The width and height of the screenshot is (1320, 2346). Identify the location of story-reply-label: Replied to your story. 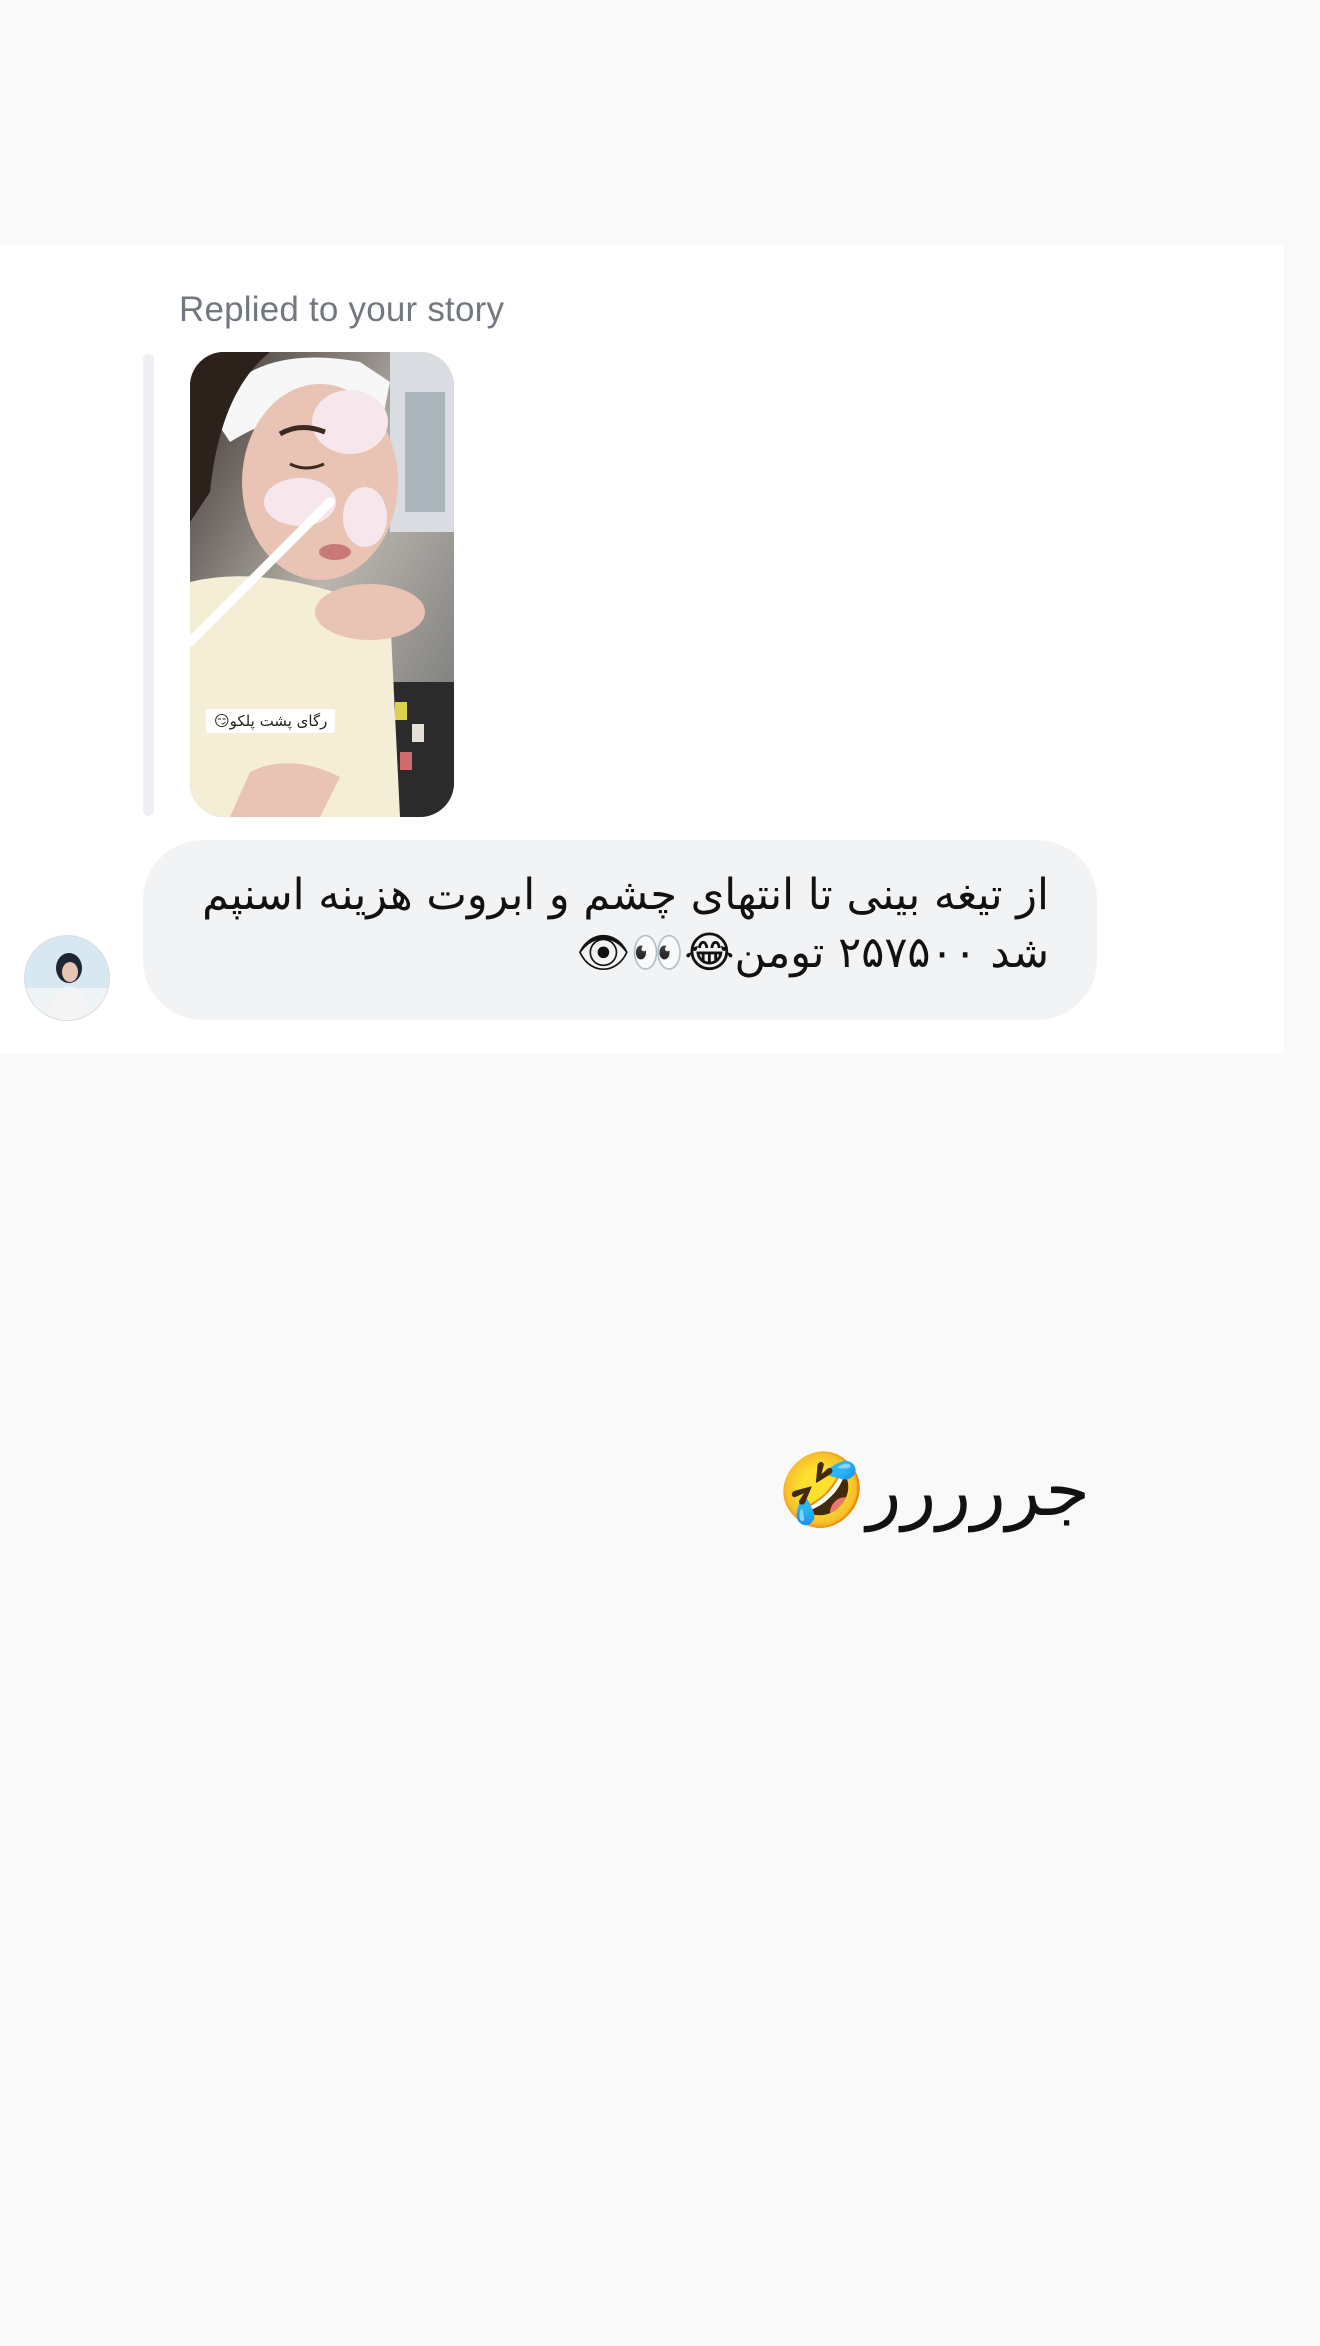
(342, 309).